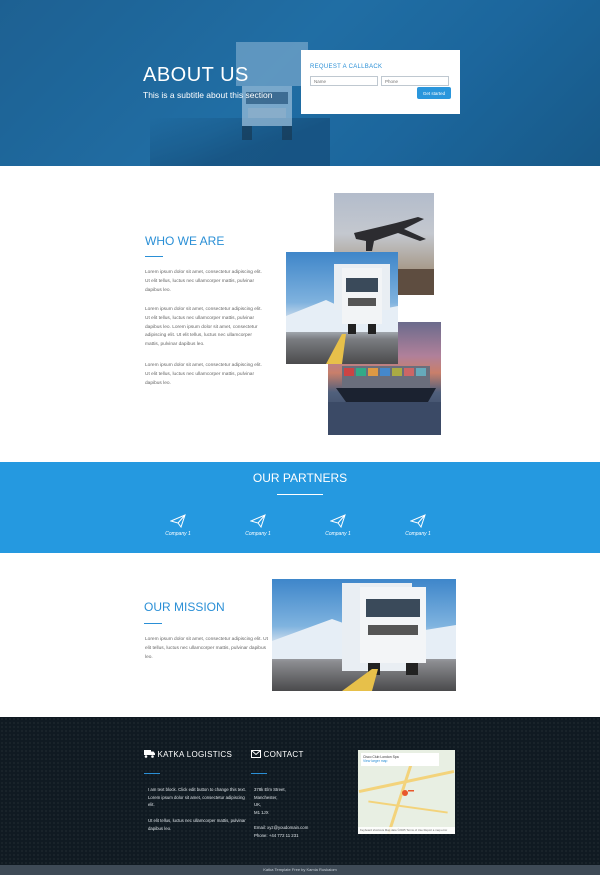  Describe the element at coordinates (256, 754) in the screenshot. I see `envelope-icon` at that location.